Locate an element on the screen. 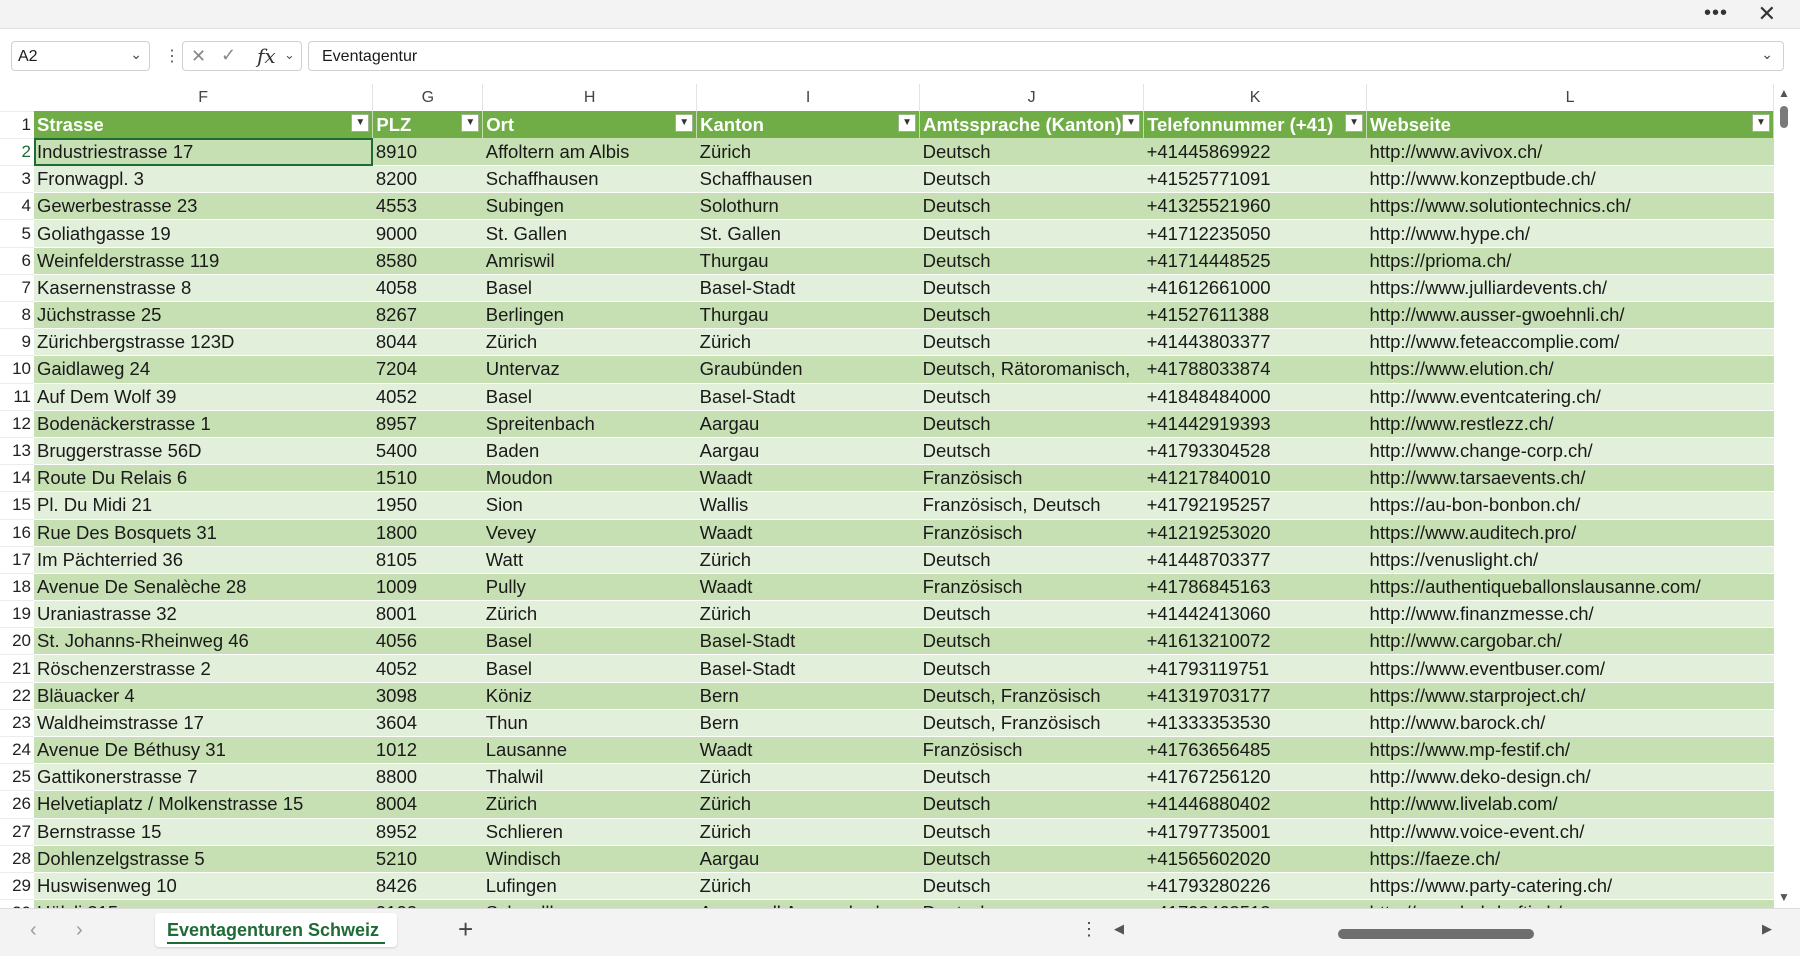 The image size is (1800, 956). table-cell: https://www.mp-festif.ch/ is located at coordinates (1570, 750).